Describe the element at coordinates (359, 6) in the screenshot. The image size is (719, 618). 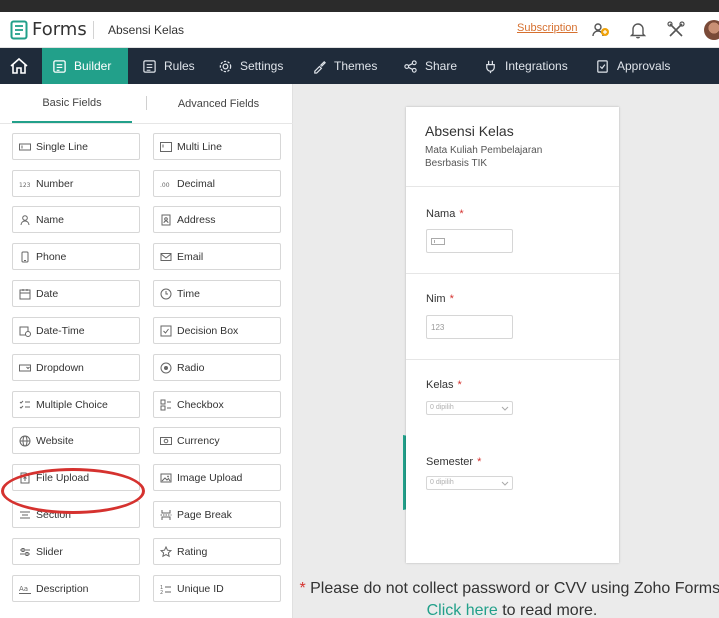
I see `top-strip` at that location.